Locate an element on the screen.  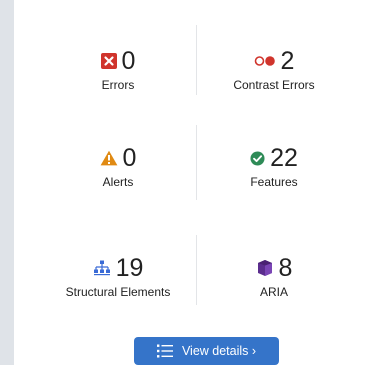
aria-label: ARIA is located at coordinates (273, 292).